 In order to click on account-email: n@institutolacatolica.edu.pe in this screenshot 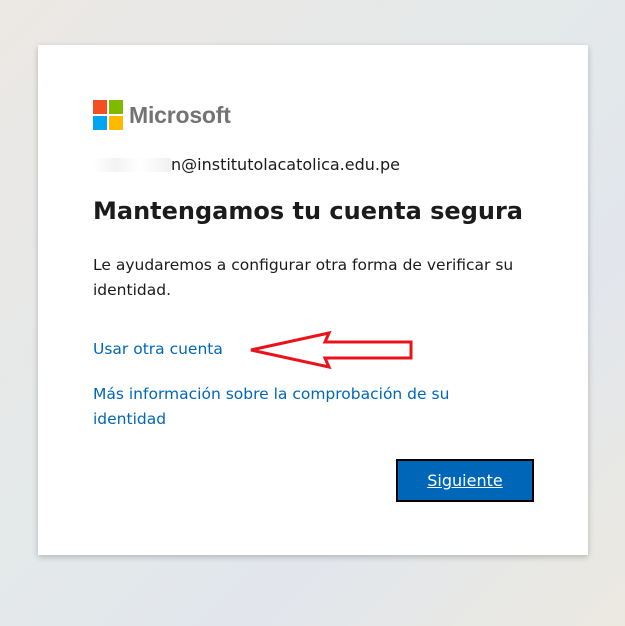, I will do `click(285, 164)`.